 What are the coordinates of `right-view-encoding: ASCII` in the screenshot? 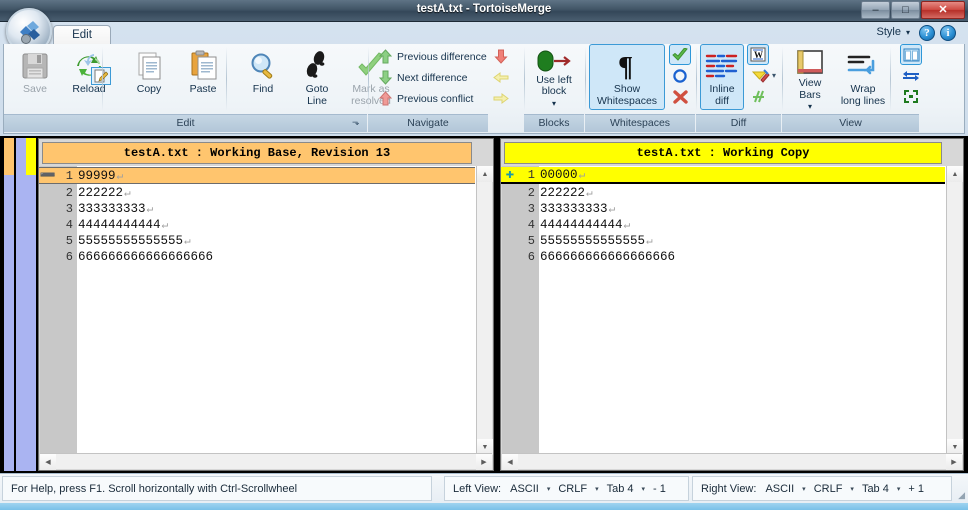 It's located at (779, 489).